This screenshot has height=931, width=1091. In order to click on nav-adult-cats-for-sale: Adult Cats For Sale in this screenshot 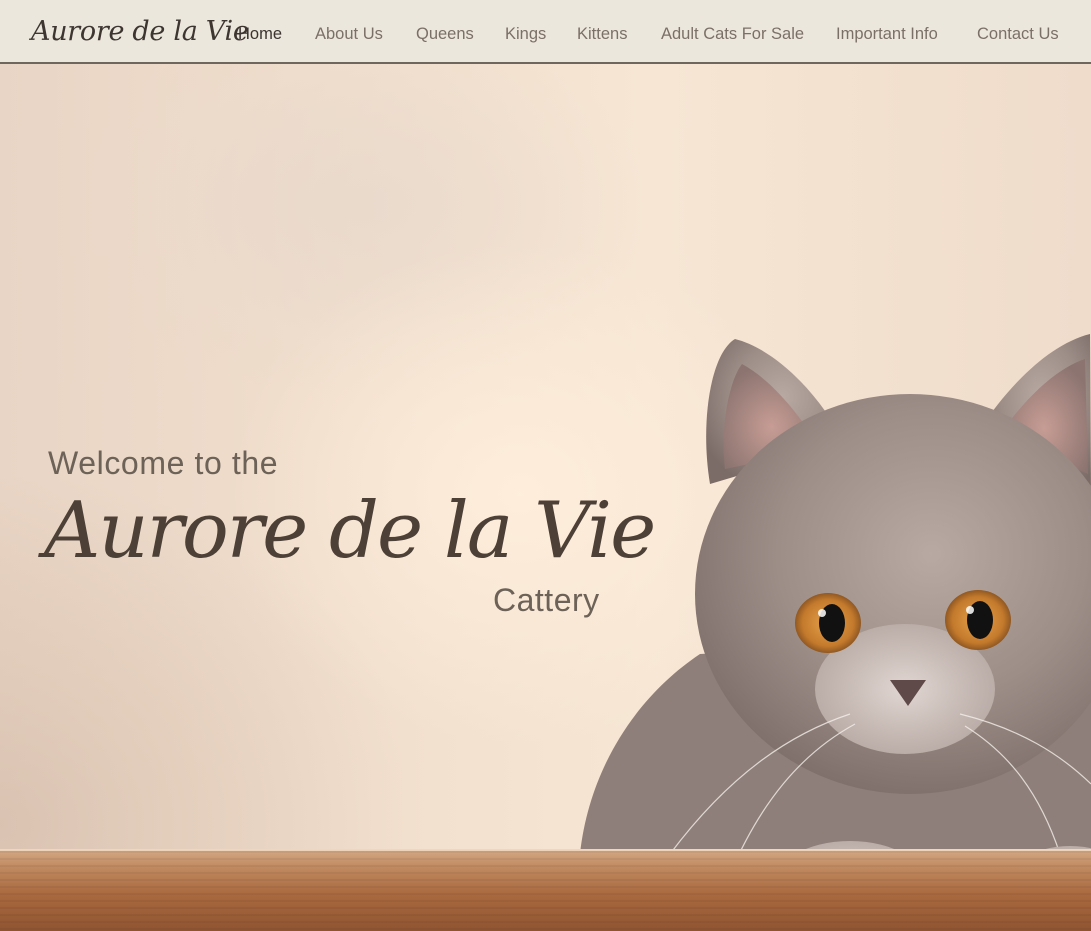, I will do `click(732, 34)`.